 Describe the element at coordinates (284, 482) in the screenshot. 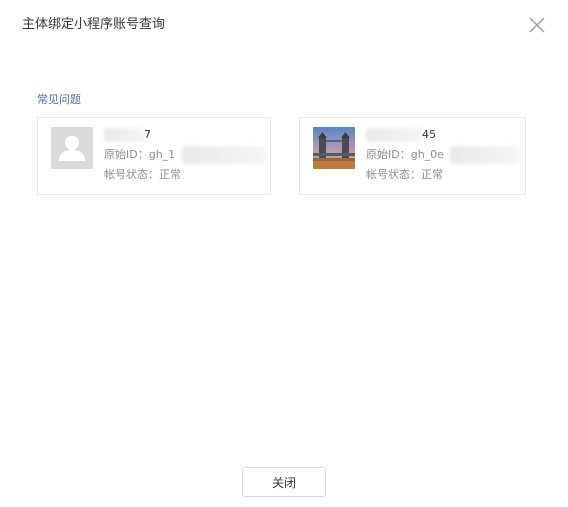

I see `close-button: 关闭` at that location.